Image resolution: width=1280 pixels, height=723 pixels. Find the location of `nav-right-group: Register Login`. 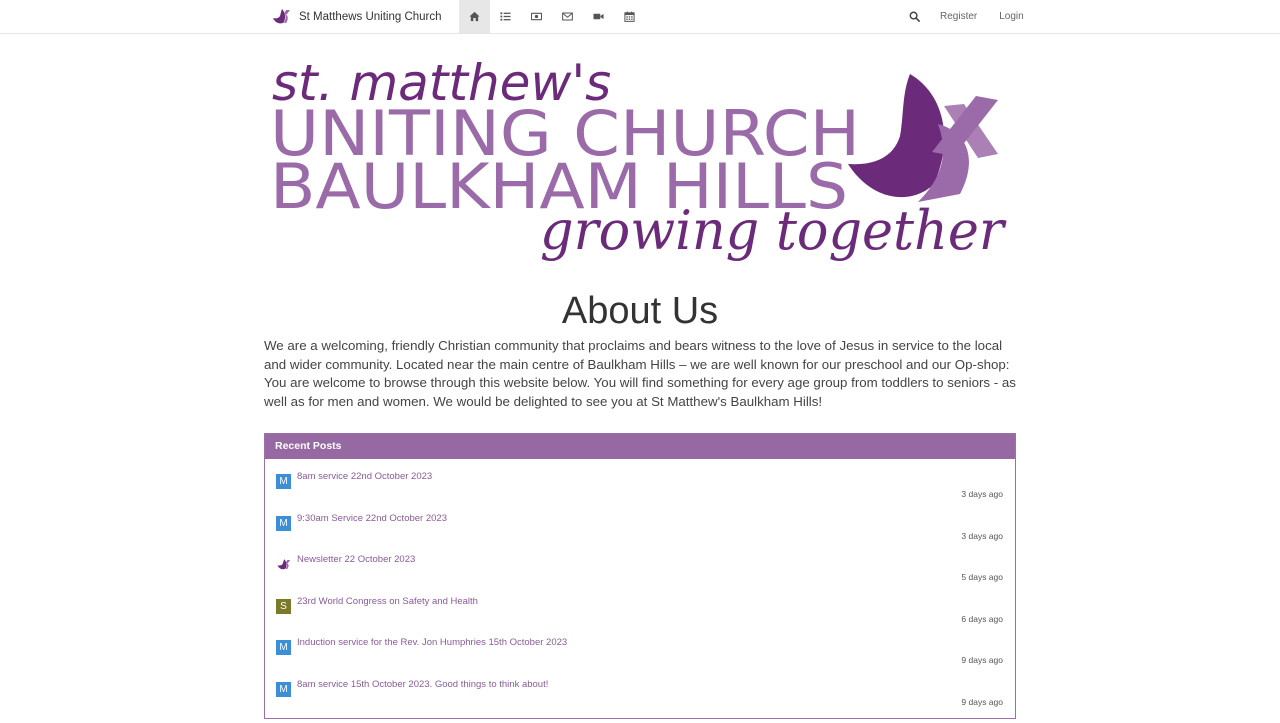

nav-right-group: Register Login is located at coordinates (962, 16).